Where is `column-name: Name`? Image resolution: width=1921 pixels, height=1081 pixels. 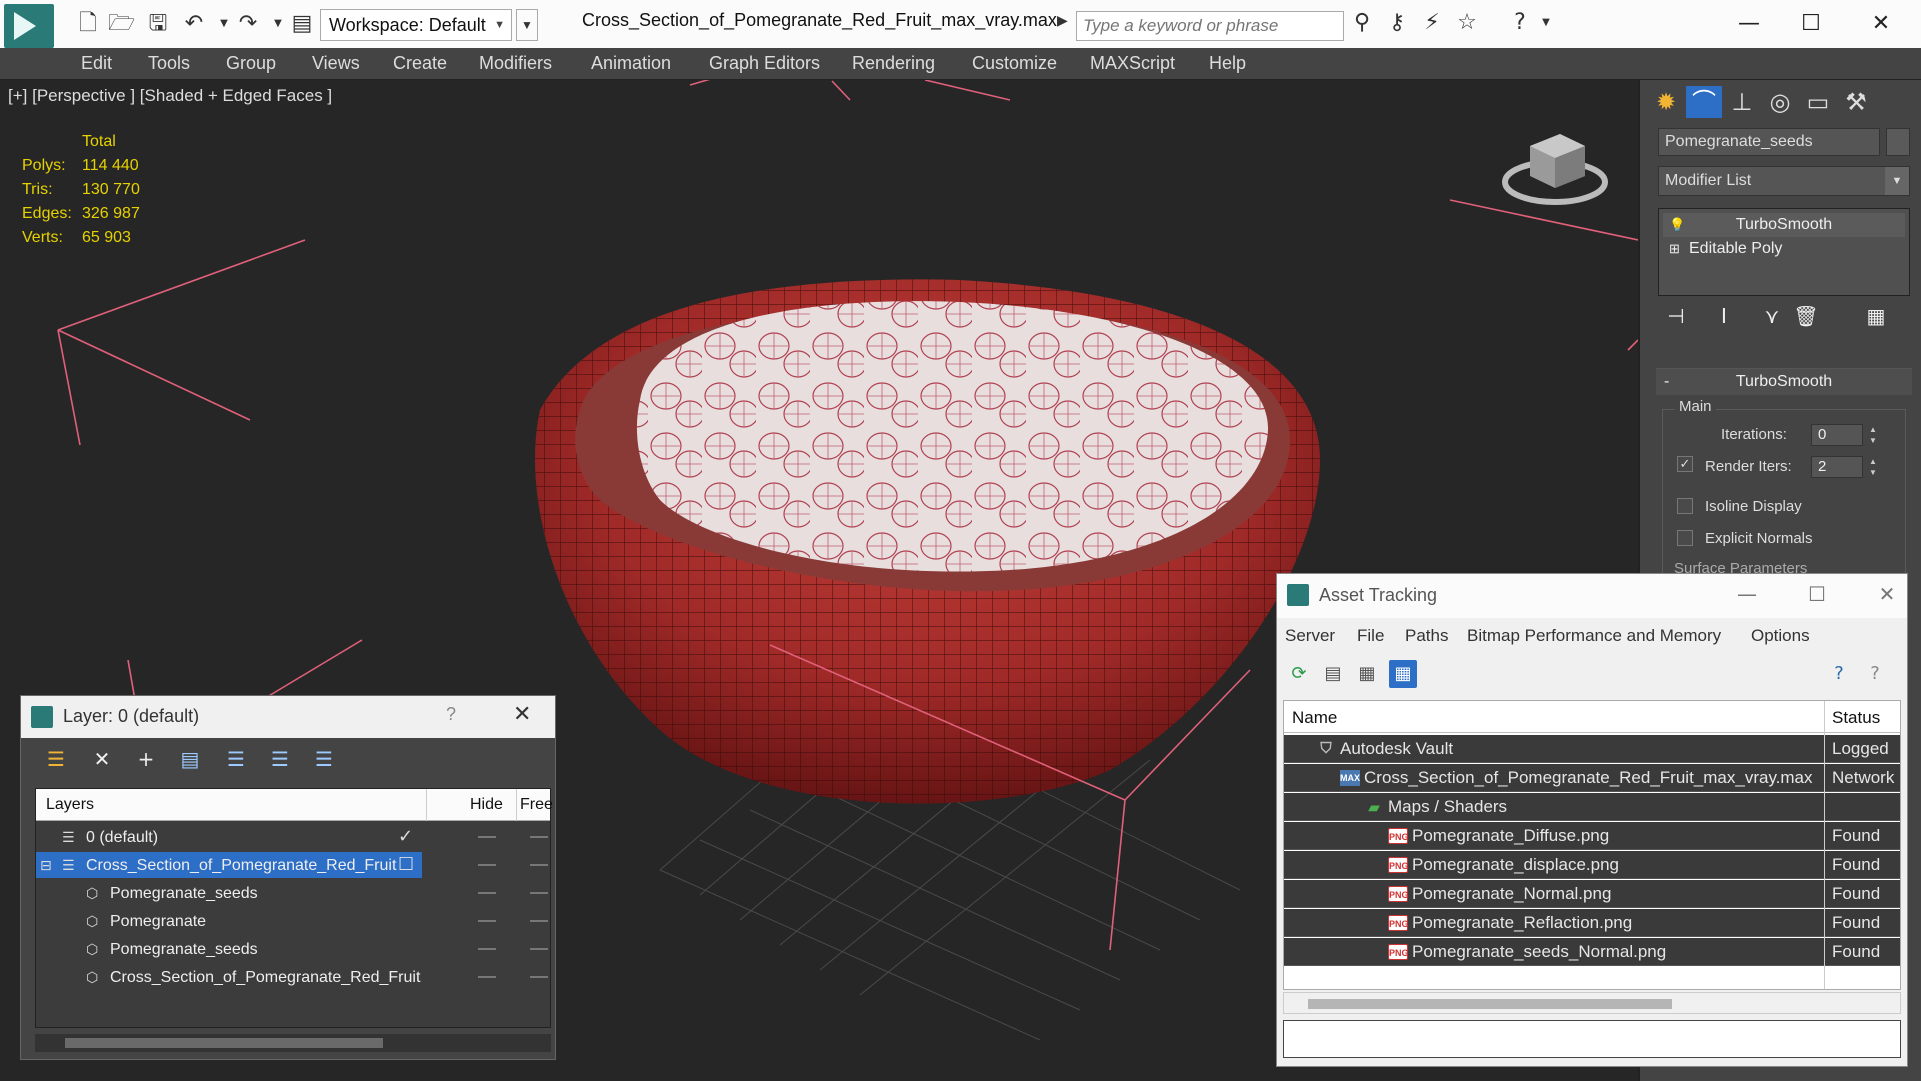 column-name: Name is located at coordinates (1314, 718).